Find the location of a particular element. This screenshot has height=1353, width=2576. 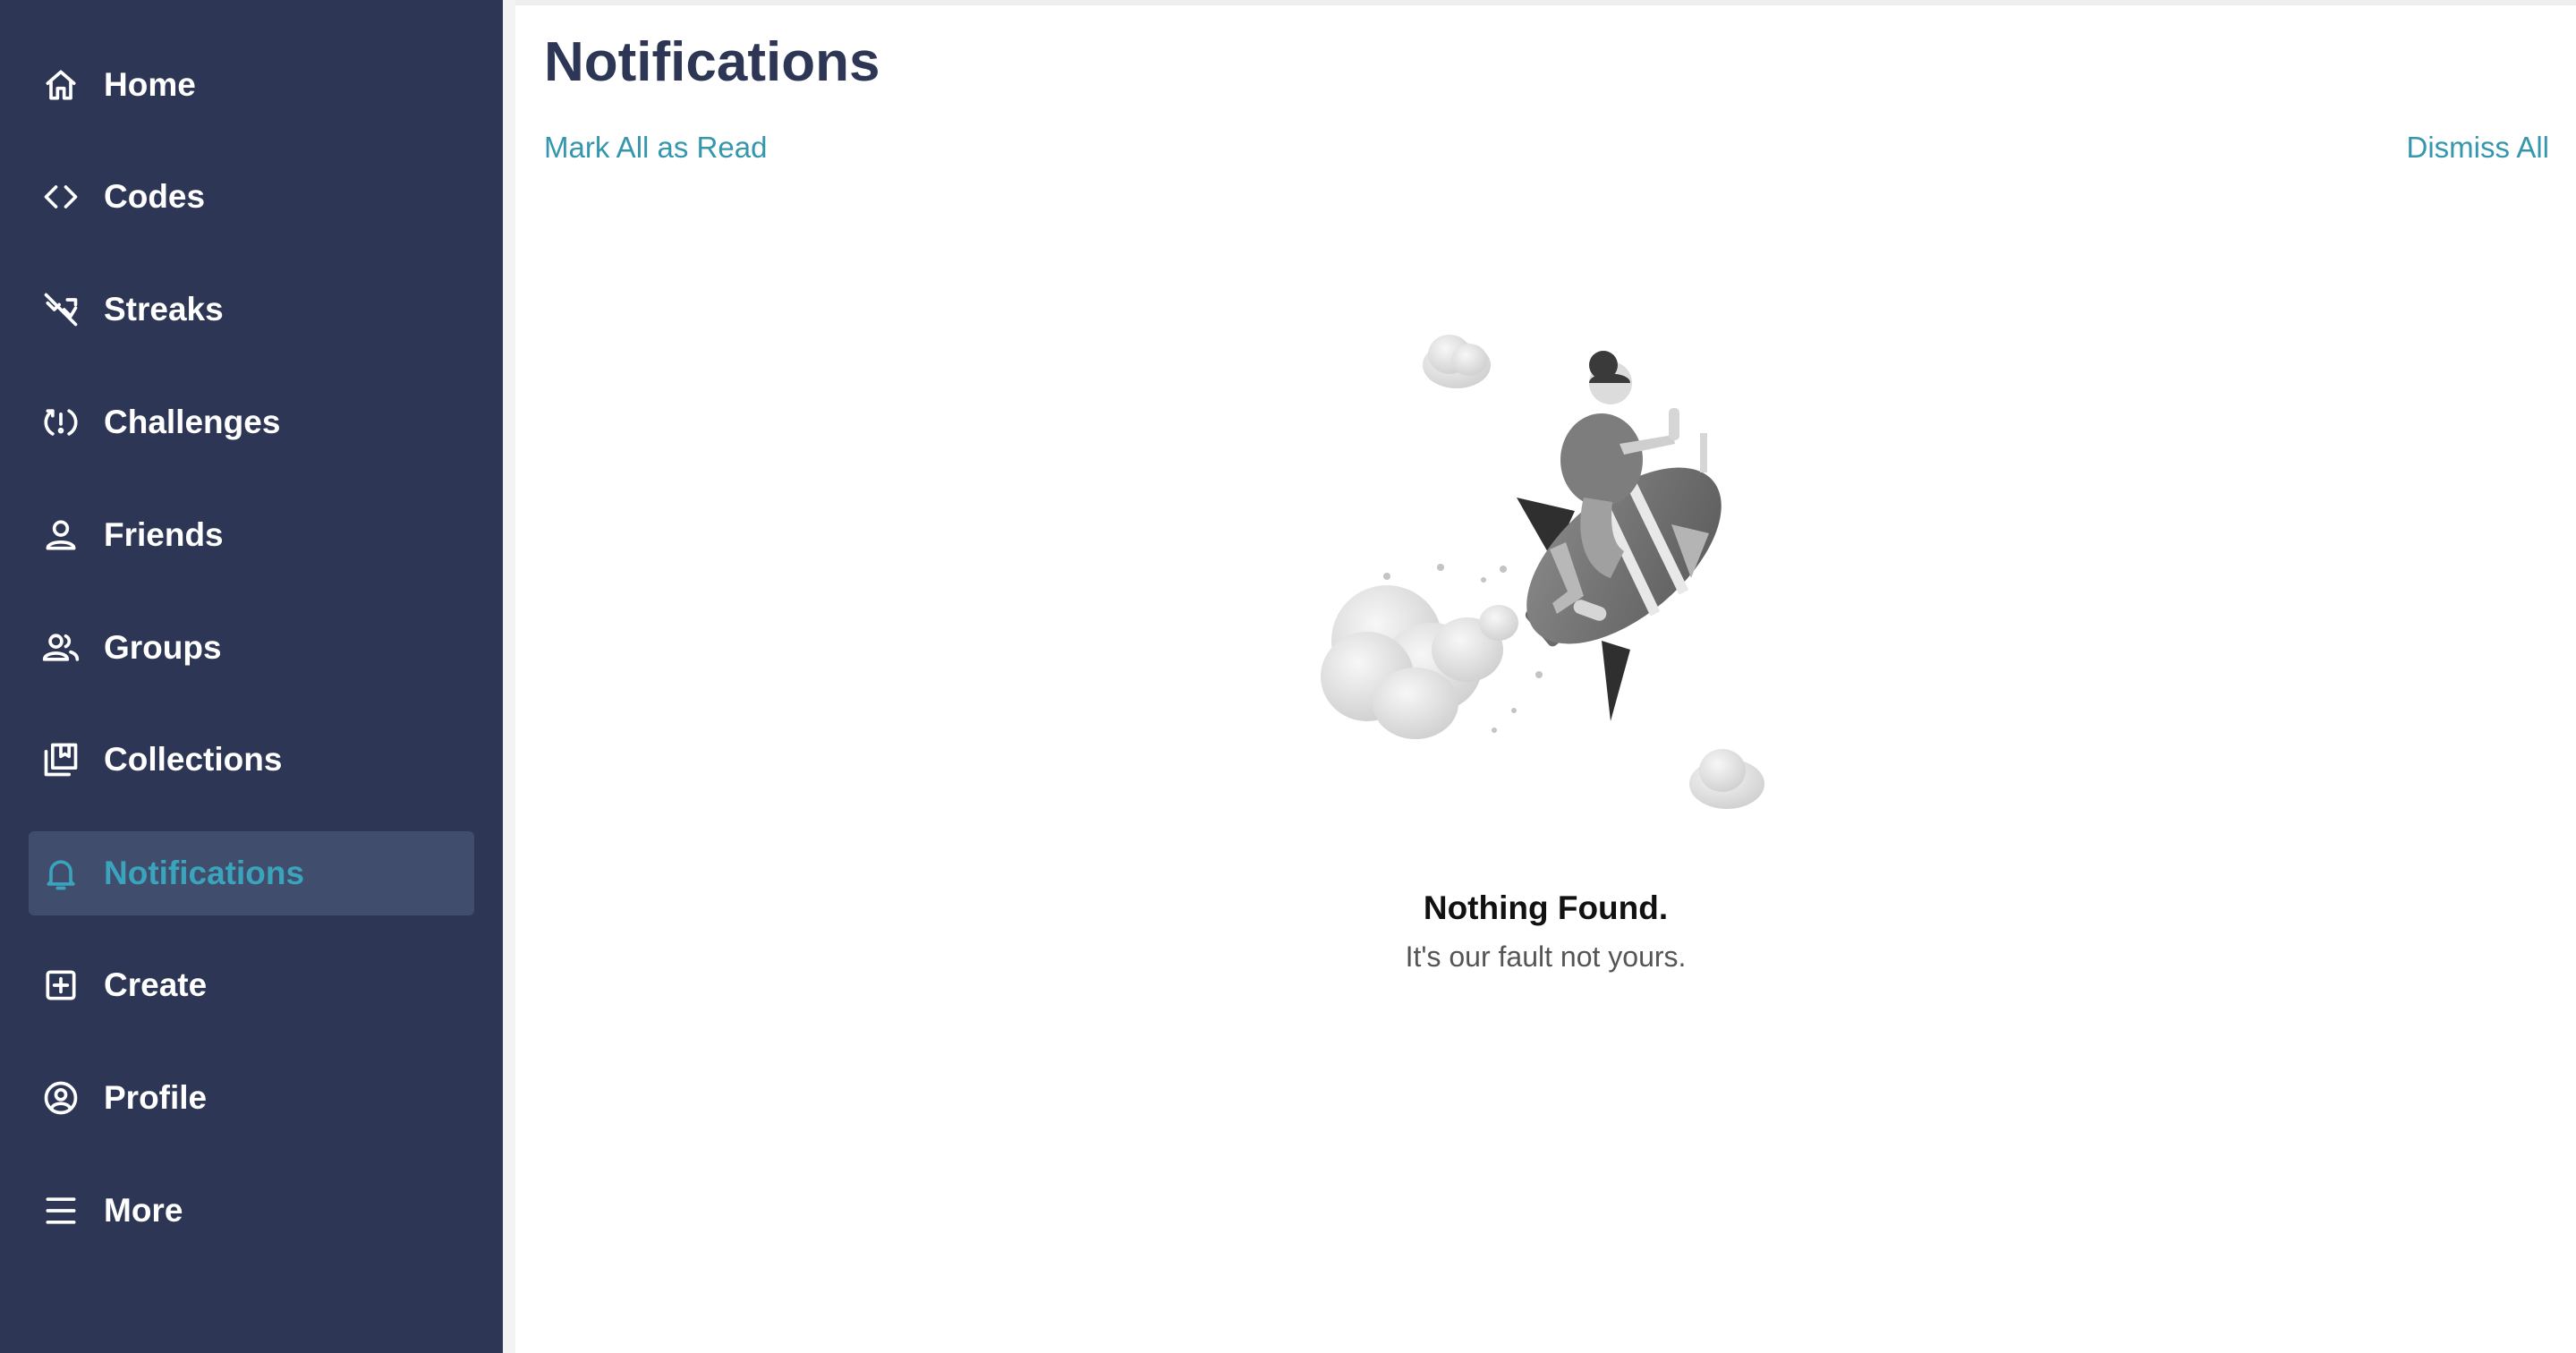

group-icon is located at coordinates (61, 648).